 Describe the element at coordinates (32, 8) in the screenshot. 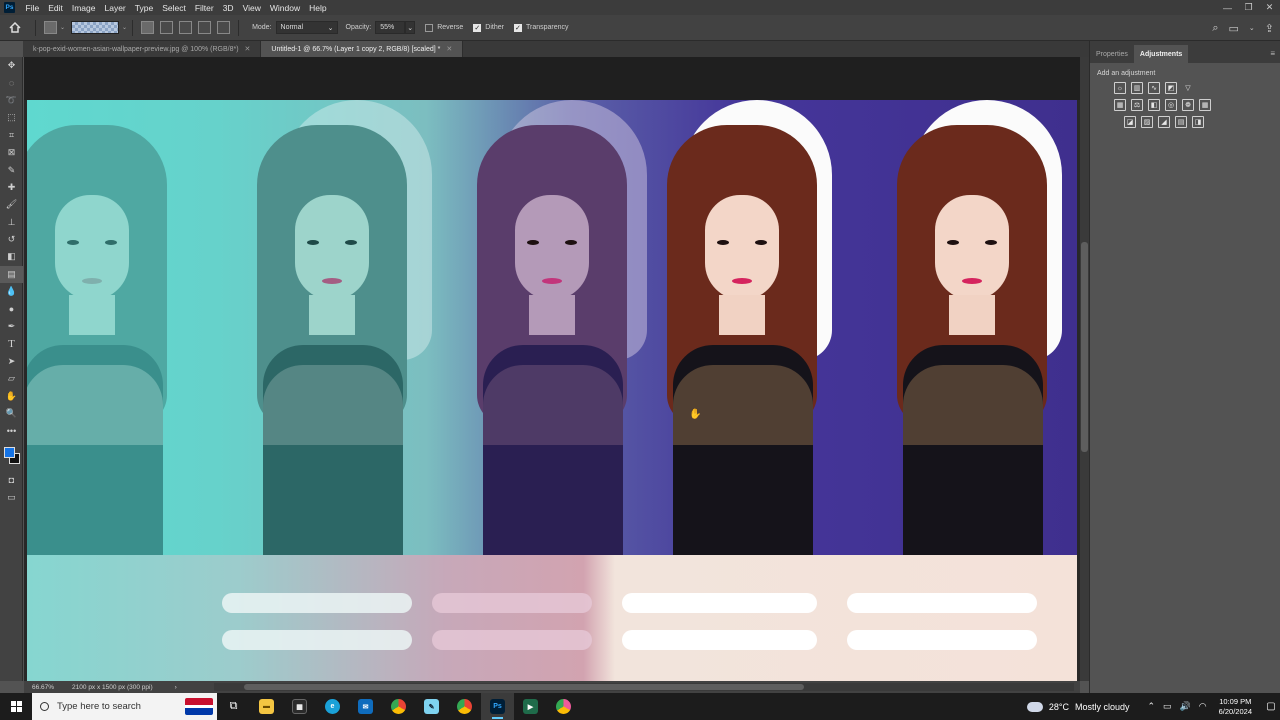

I see `menu-file: File` at that location.